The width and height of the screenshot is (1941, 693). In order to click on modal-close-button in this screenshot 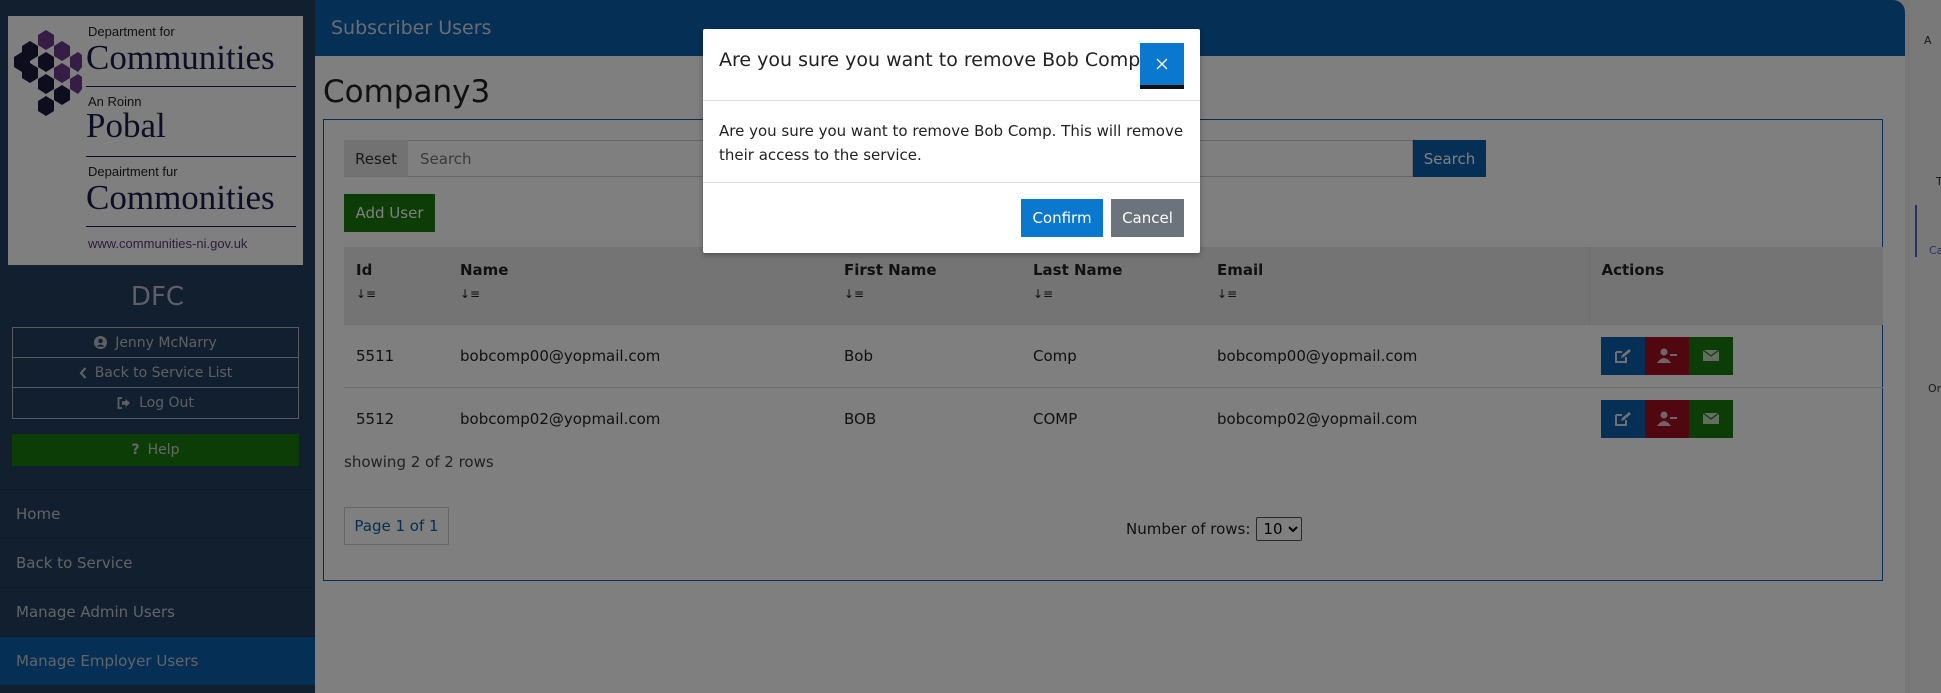, I will do `click(1162, 66)`.